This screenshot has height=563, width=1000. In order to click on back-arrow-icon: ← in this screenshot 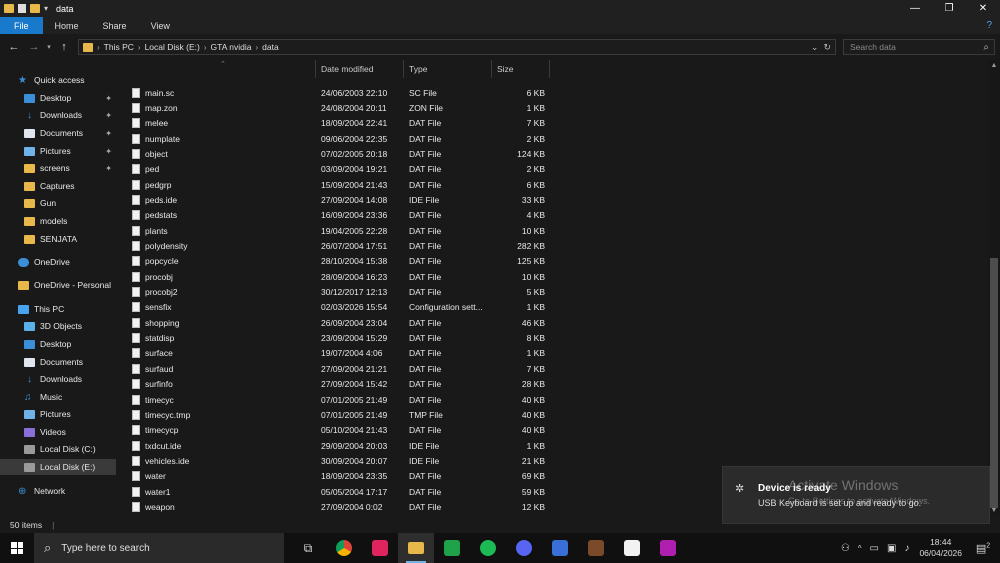, I will do `click(14, 47)`.